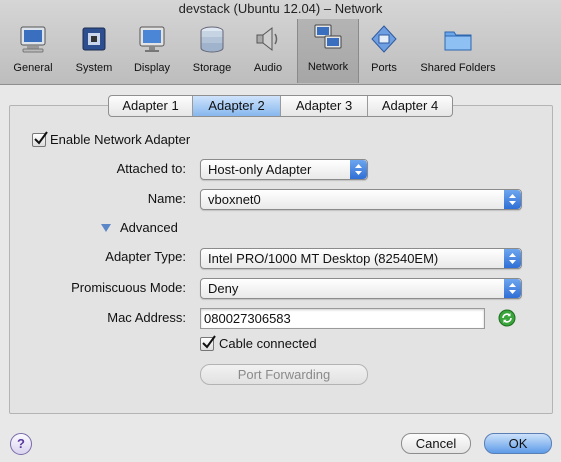 The height and width of the screenshot is (462, 561). I want to click on disclosure-triangle-icon, so click(106, 228).